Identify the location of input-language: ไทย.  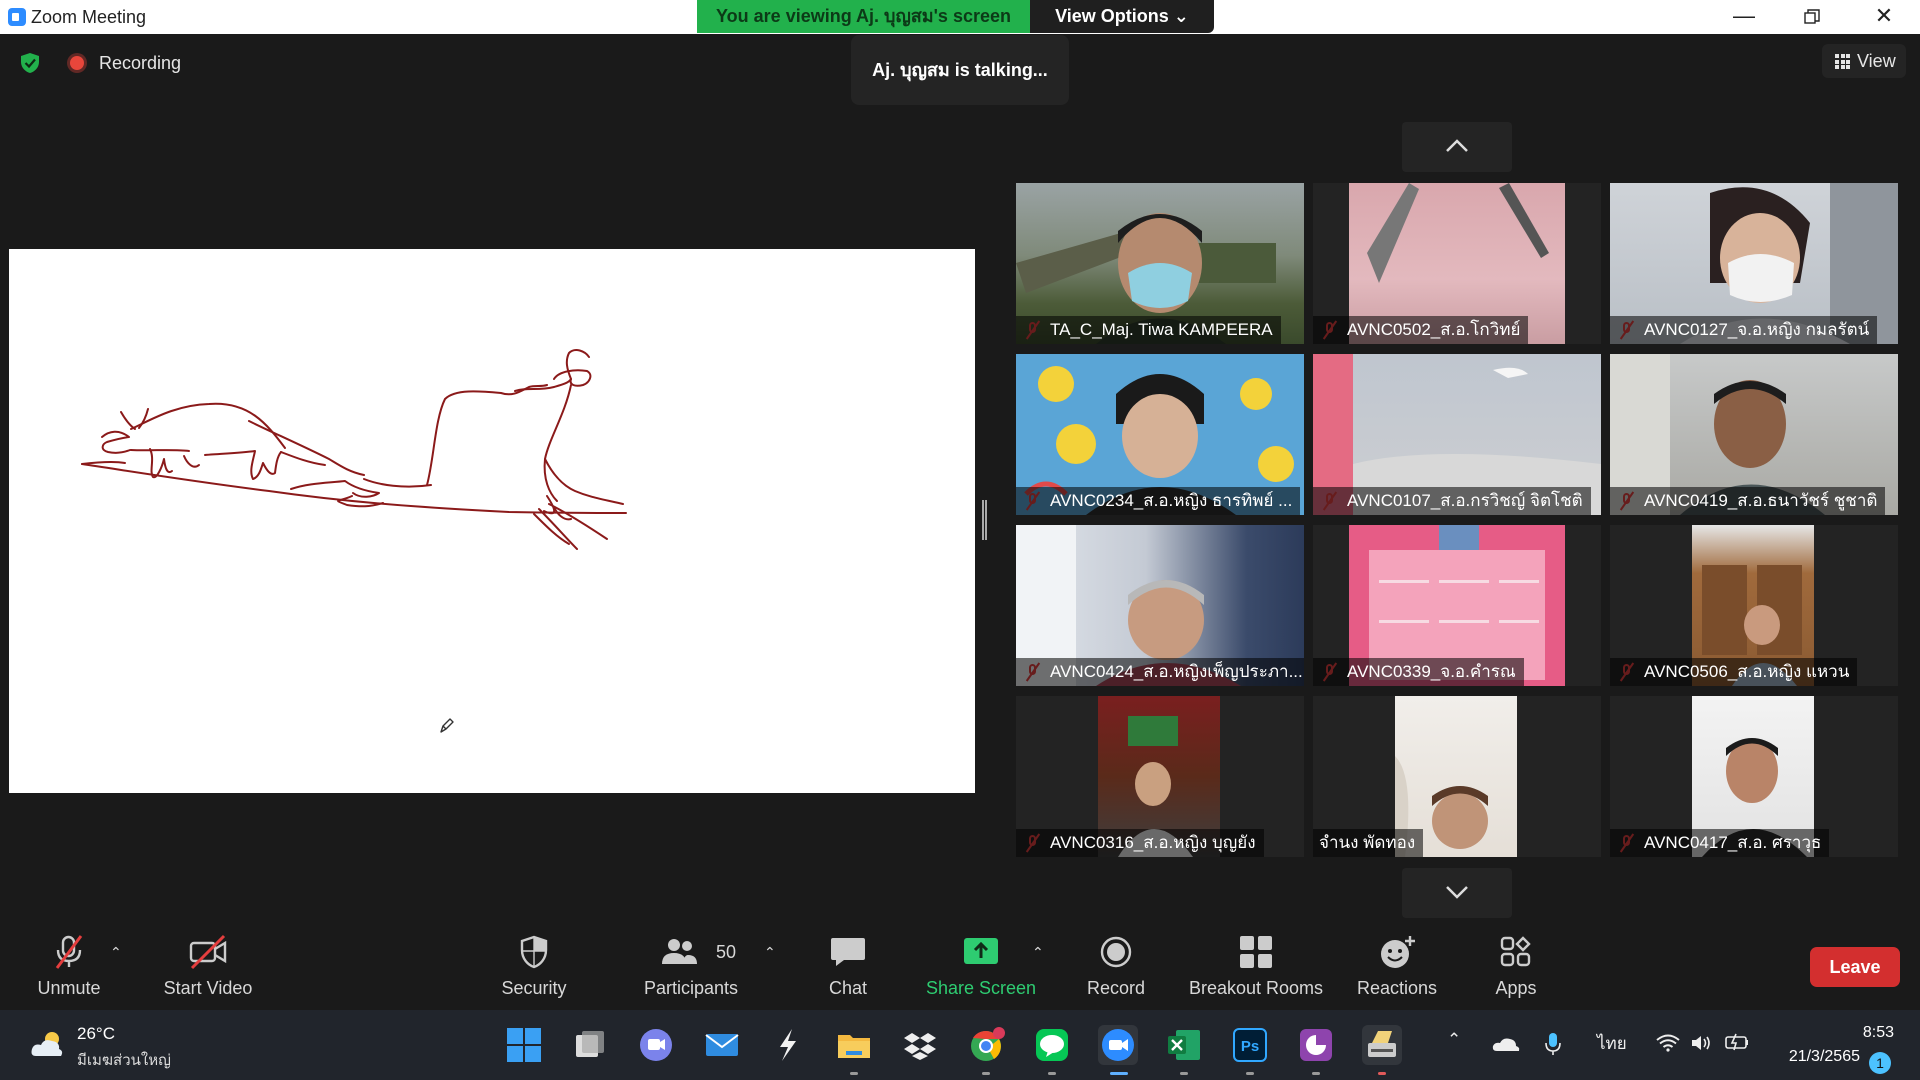
(1612, 1043).